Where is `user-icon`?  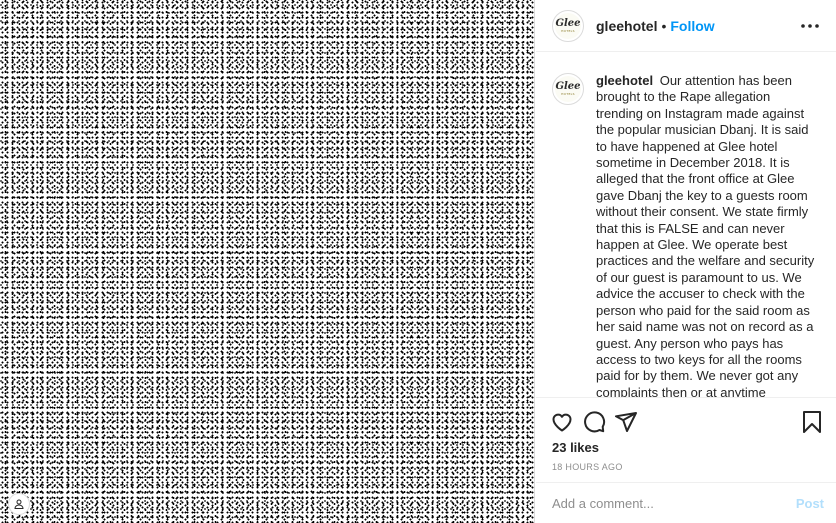 user-icon is located at coordinates (19, 504).